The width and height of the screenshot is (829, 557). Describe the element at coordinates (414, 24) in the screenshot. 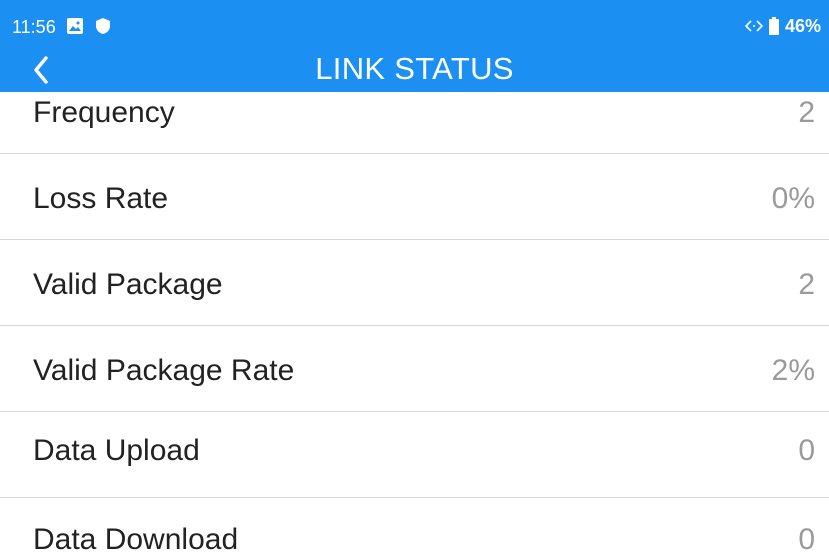

I see `status-bar: 11:56 46%` at that location.